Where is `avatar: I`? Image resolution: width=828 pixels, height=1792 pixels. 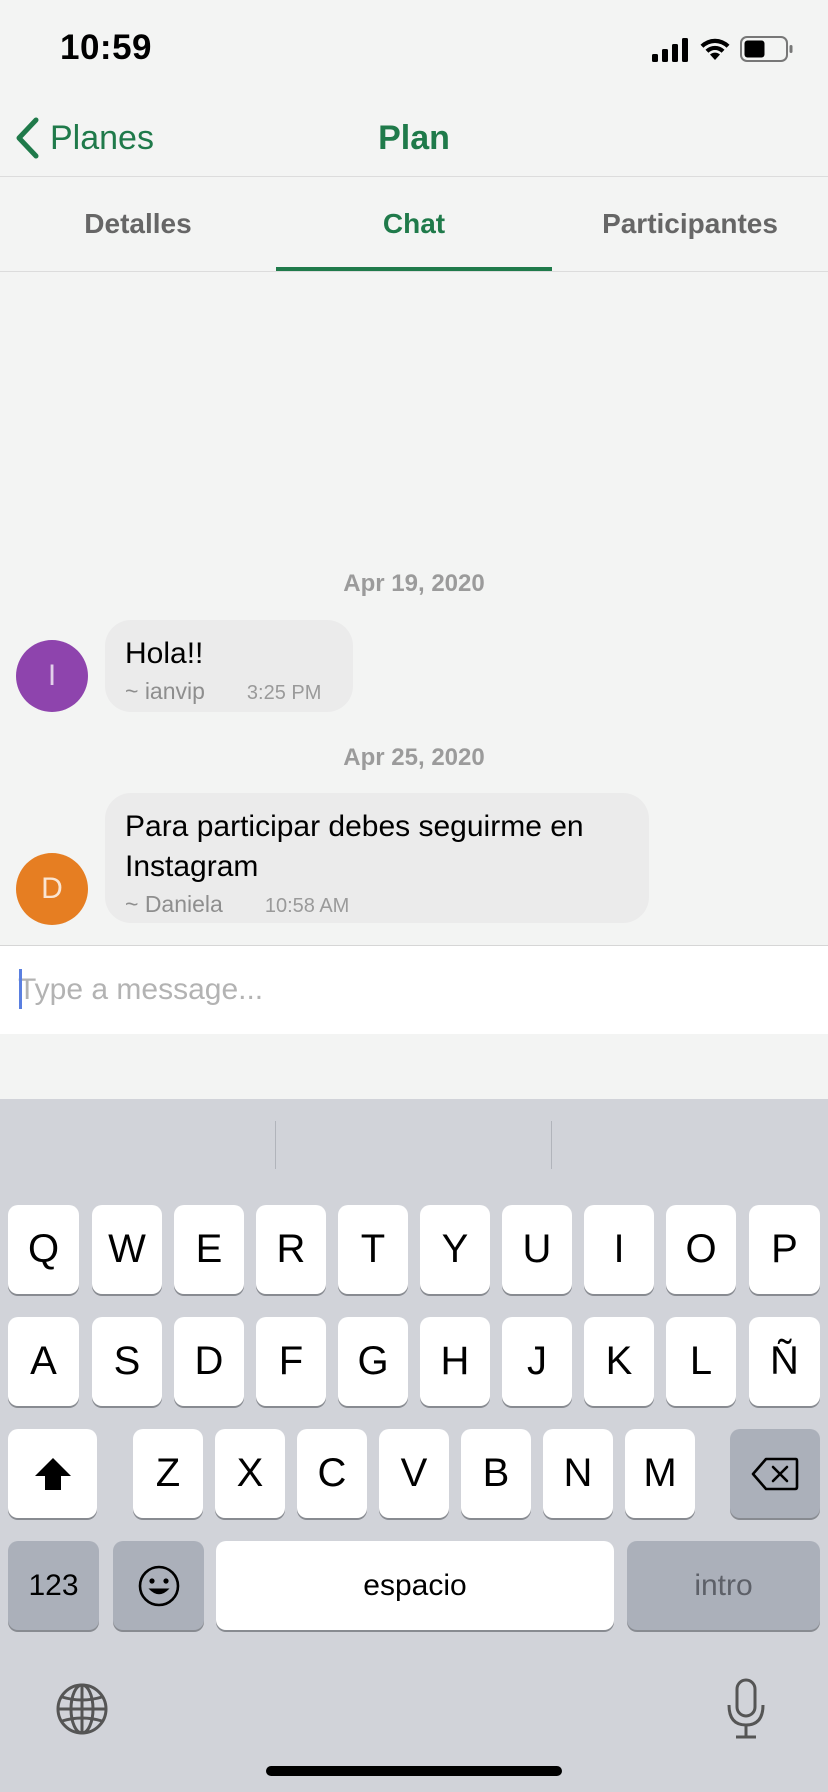
avatar: I is located at coordinates (52, 676).